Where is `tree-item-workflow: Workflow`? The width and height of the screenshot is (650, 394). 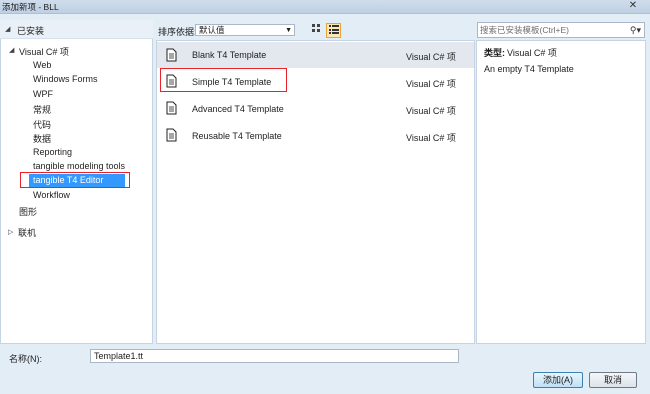
tree-item-workflow: Workflow is located at coordinates (51, 195).